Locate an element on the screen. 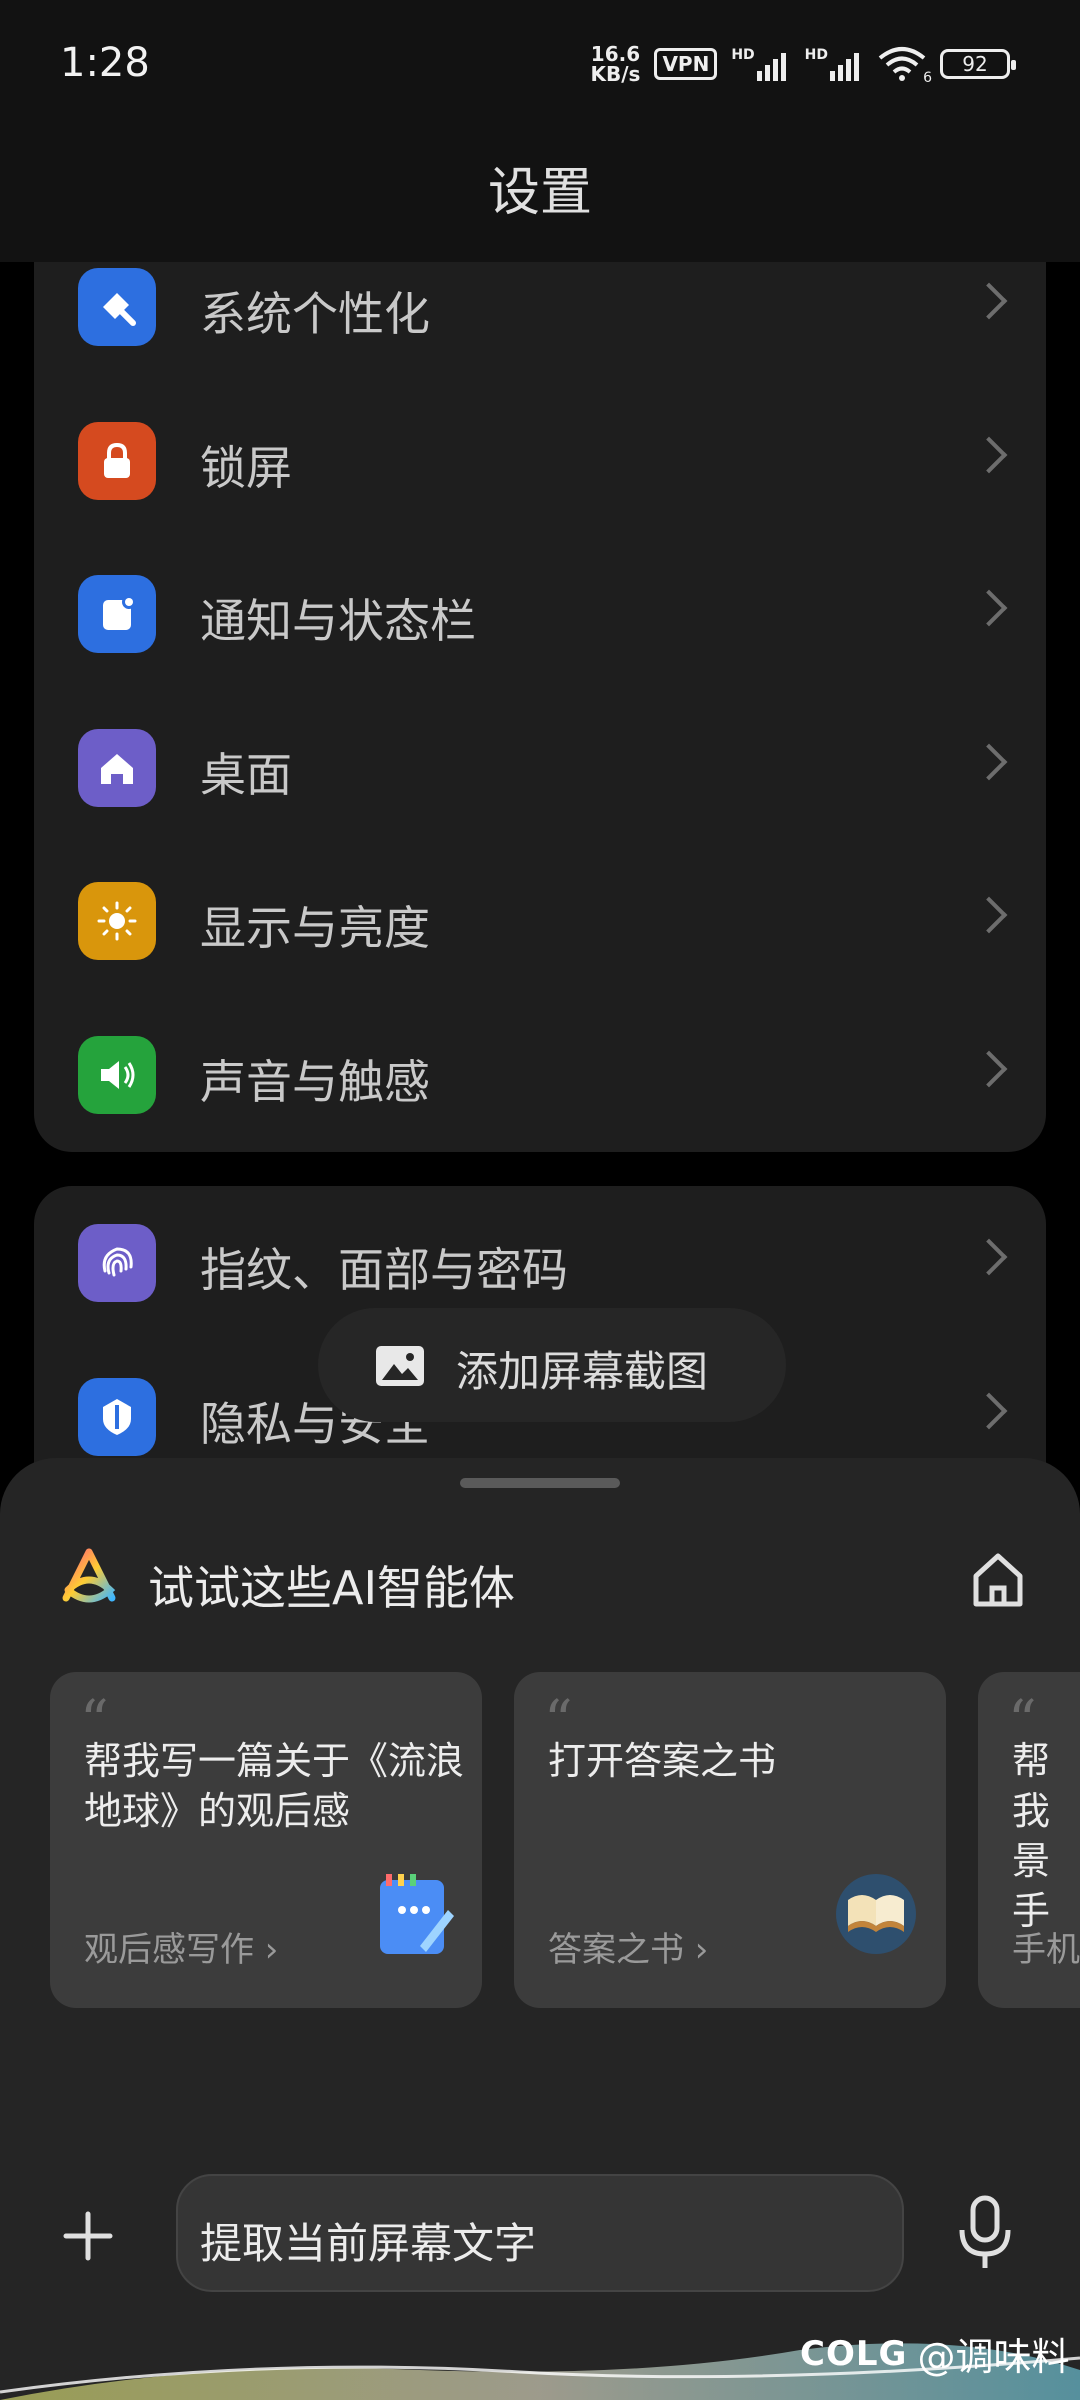 This screenshot has height=2400, width=1080. status-icons: 16.6 KB/s VPN HD HD 6 92 is located at coordinates (803, 65).